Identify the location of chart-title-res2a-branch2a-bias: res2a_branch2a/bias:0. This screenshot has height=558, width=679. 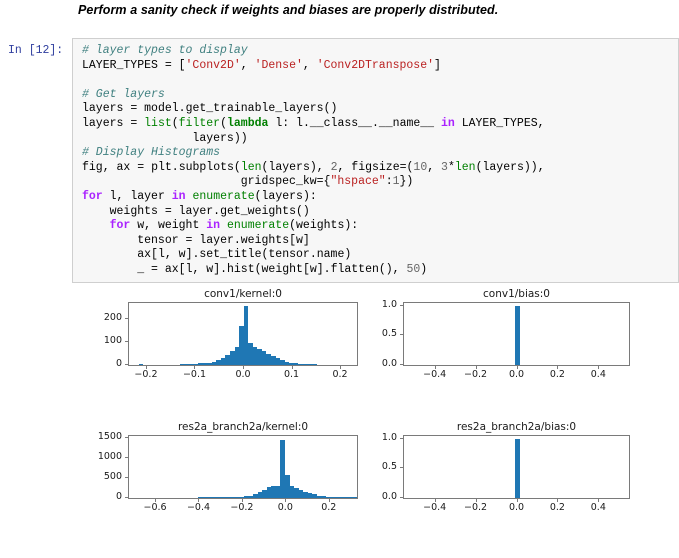
(516, 427).